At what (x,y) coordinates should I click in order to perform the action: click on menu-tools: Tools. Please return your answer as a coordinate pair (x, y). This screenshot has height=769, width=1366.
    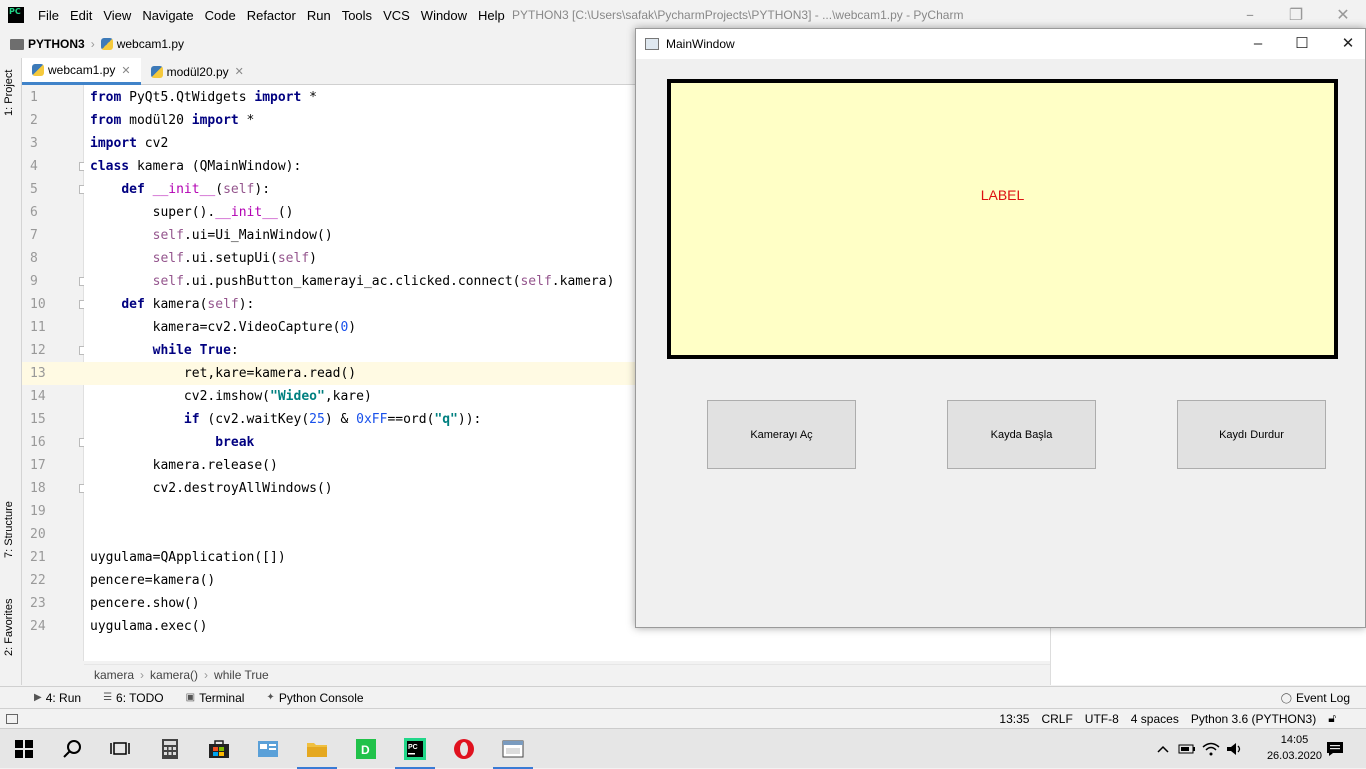
    Looking at the image, I should click on (361, 15).